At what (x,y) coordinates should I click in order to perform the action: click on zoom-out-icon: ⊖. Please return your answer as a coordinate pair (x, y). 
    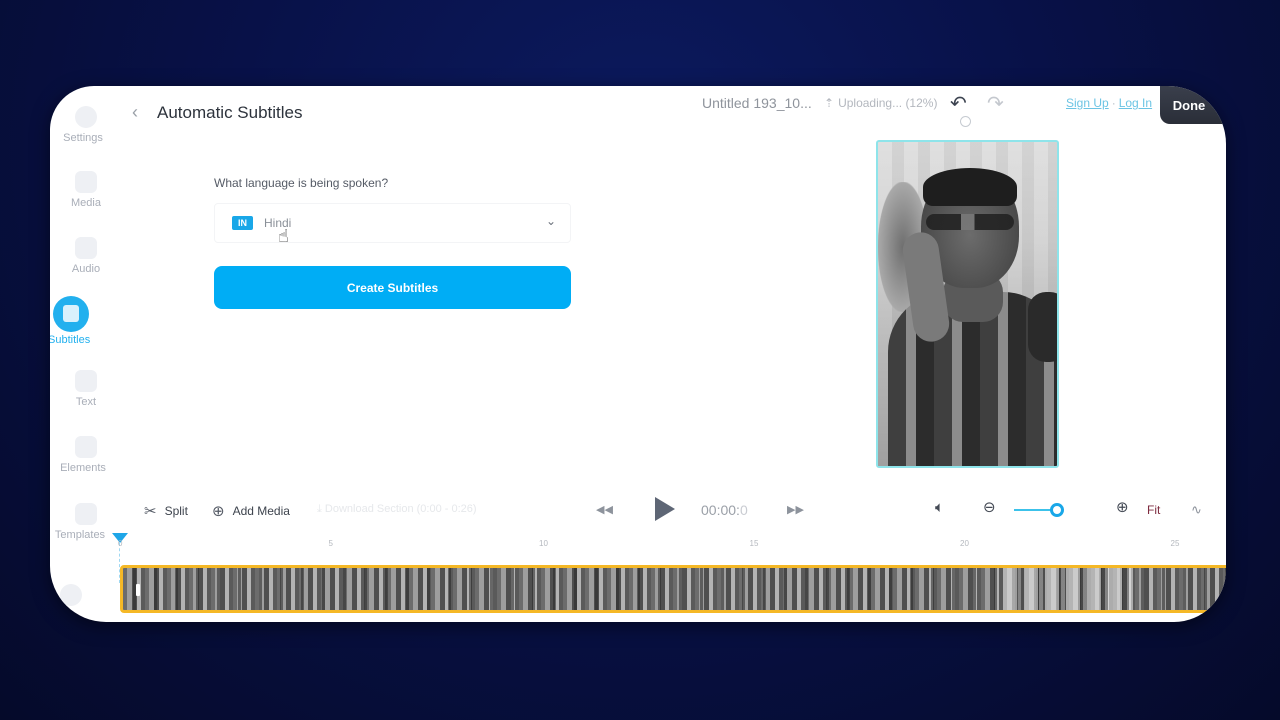
    Looking at the image, I should click on (989, 507).